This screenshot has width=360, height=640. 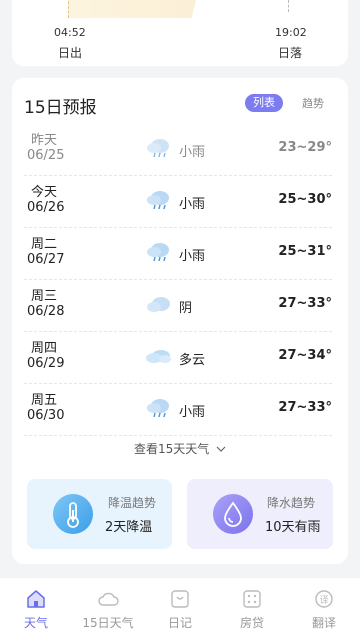 What do you see at coordinates (44, 296) in the screenshot?
I see `row-day: 周三` at bounding box center [44, 296].